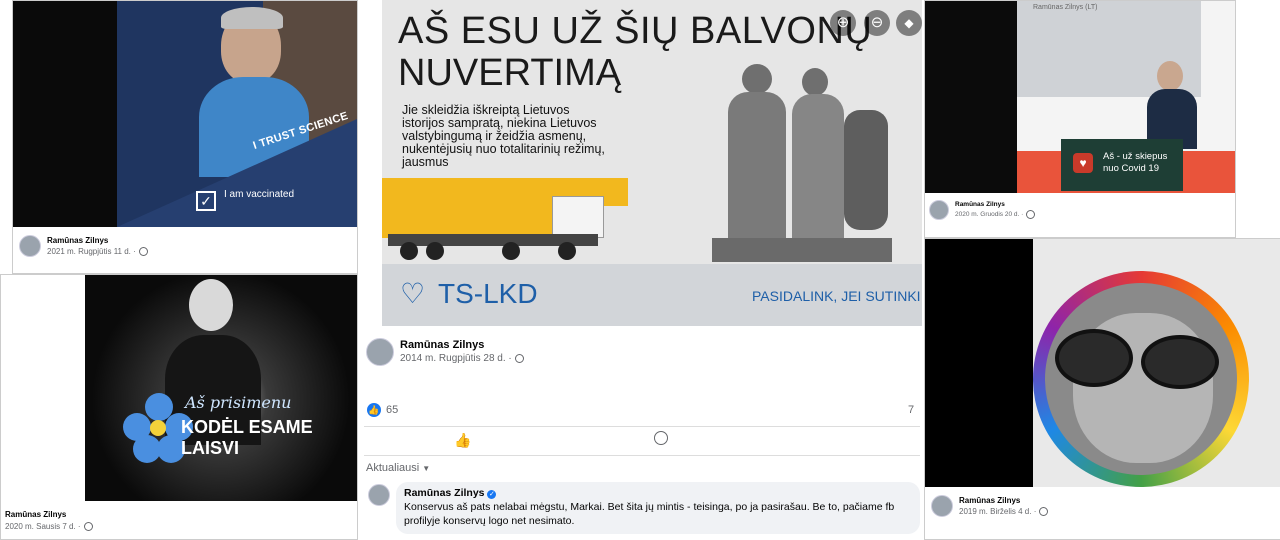 This screenshot has width=1280, height=540. I want to click on post-date: 2020 m. Gruodis 20 d. ·, so click(989, 214).